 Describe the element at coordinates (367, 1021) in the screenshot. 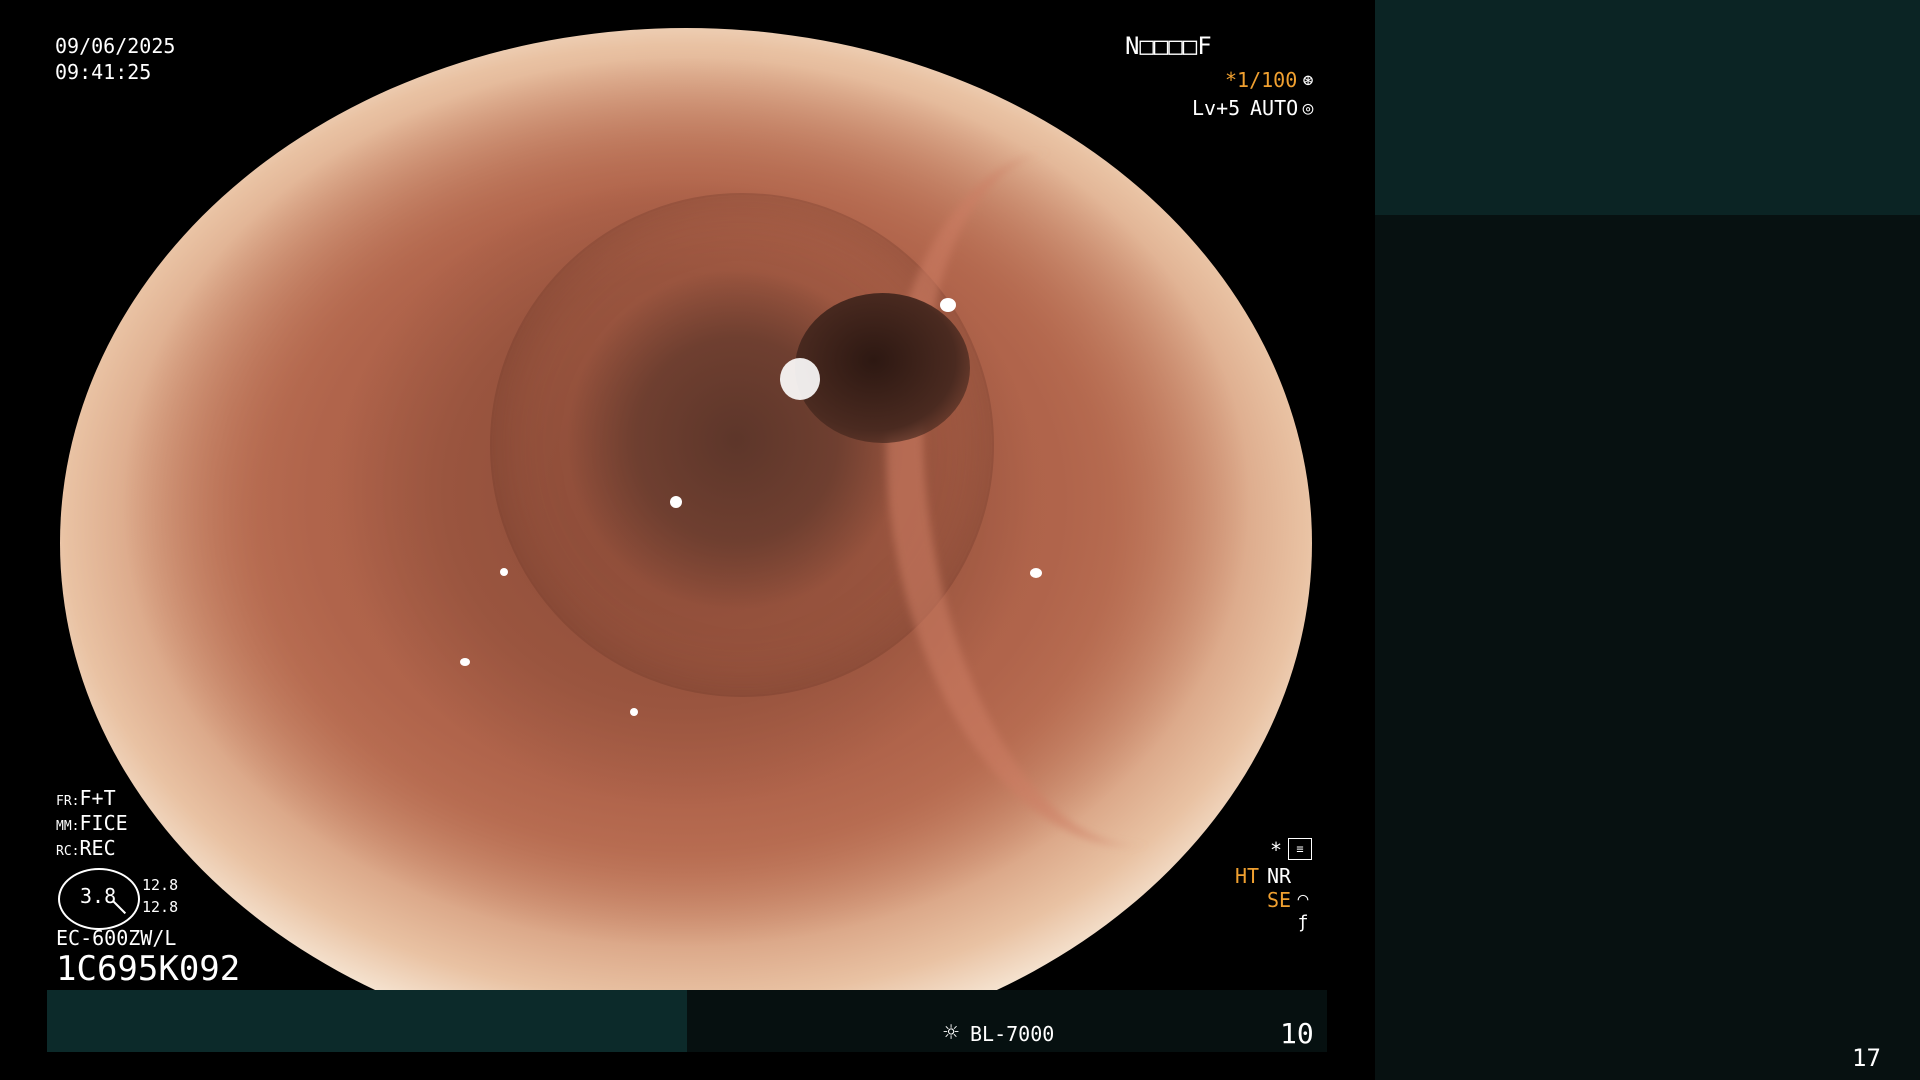

I see `status-band-left` at that location.